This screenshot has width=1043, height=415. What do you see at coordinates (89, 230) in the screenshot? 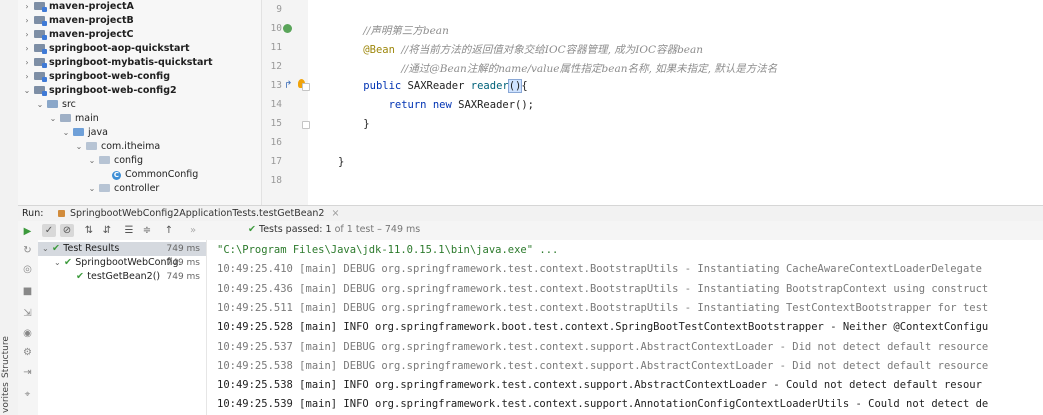
I see `sort-alpha-icon: ⇅` at bounding box center [89, 230].